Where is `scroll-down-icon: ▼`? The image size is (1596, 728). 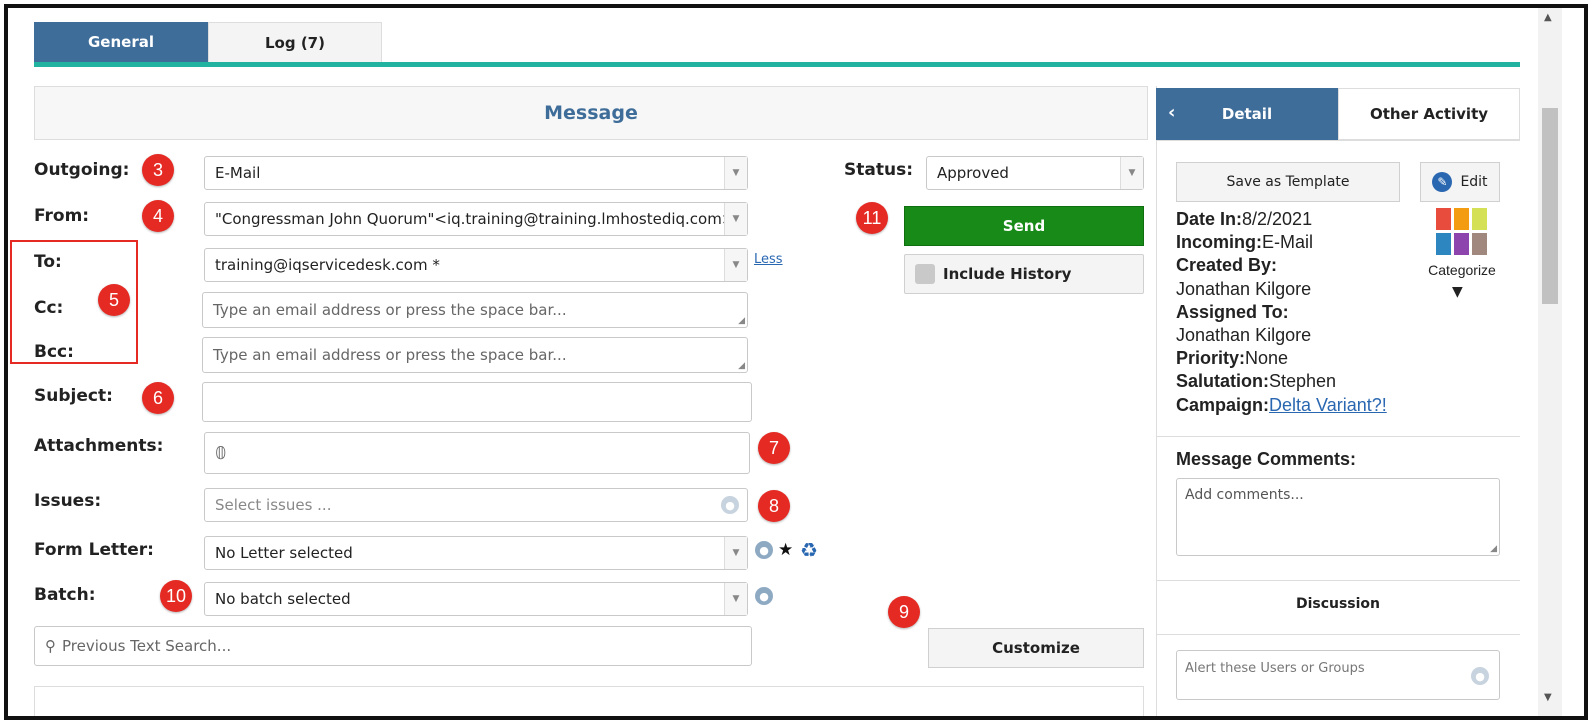
scroll-down-icon: ▼ is located at coordinates (1548, 697).